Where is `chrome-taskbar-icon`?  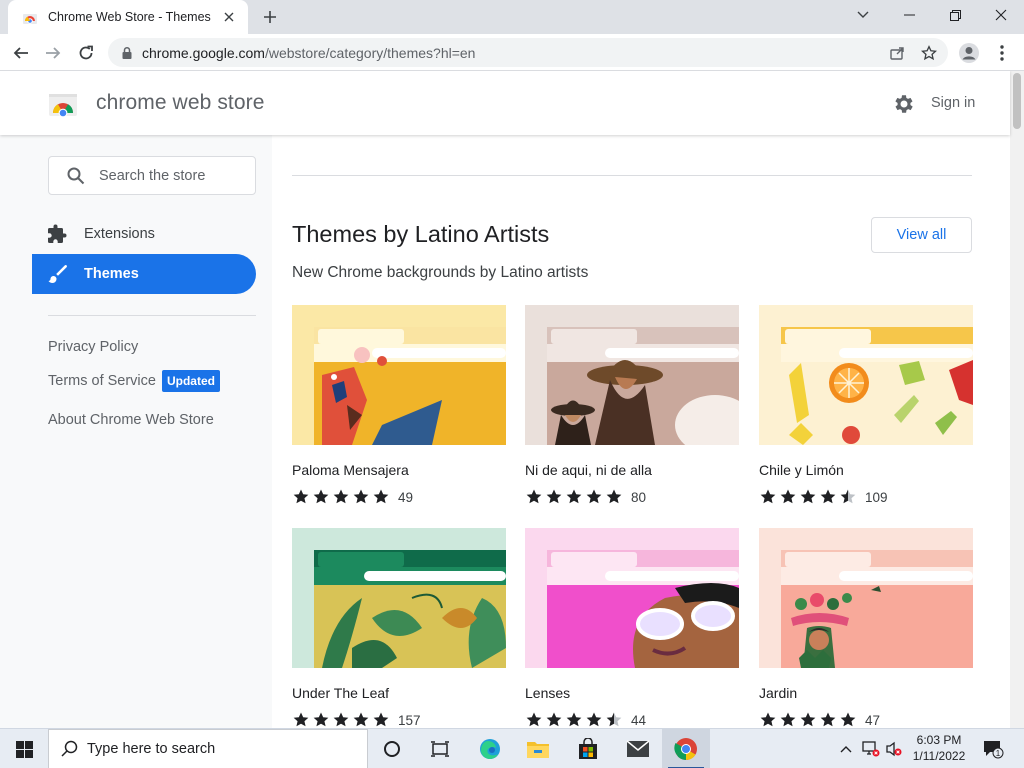 chrome-taskbar-icon is located at coordinates (686, 748).